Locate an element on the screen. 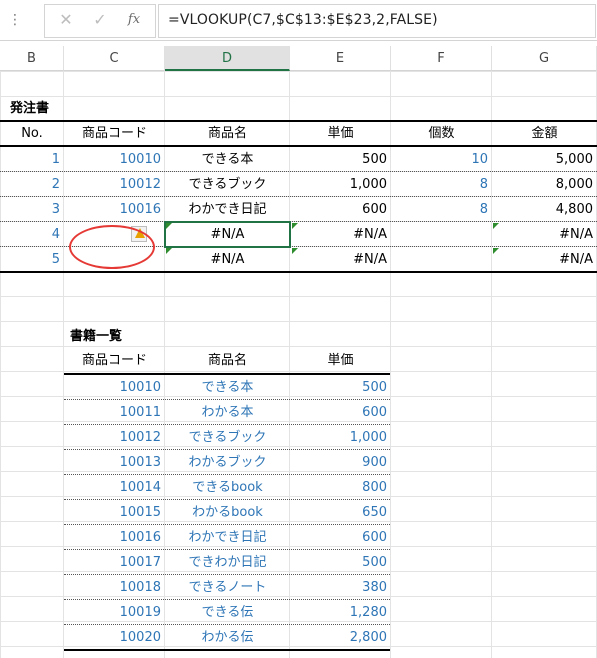  order-header-qty: 個数 is located at coordinates (441, 133).